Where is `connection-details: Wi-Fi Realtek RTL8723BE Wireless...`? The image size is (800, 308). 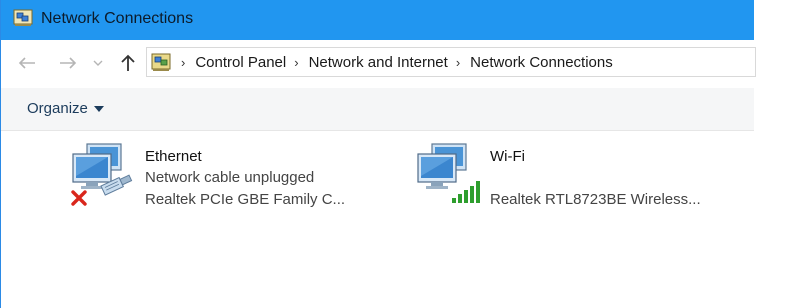 connection-details: Wi-Fi Realtek RTL8723BE Wireless... is located at coordinates (595, 178).